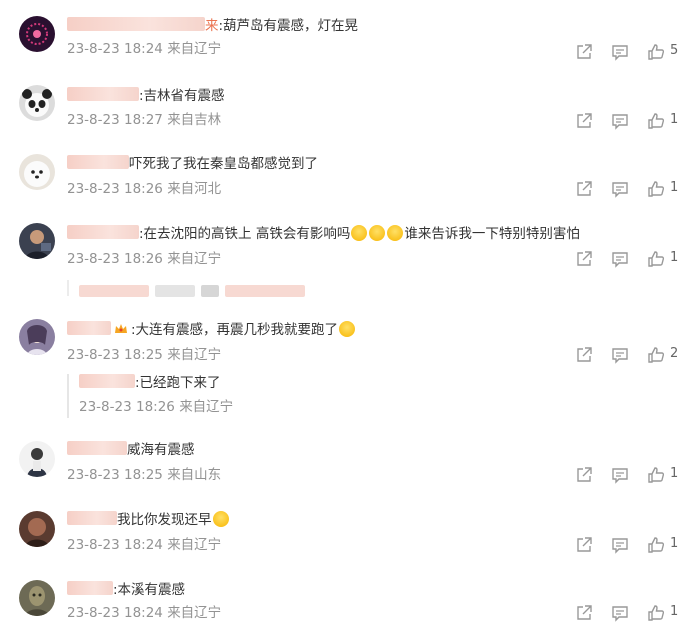 The image size is (699, 625). Describe the element at coordinates (349, 110) in the screenshot. I see `comment-item: :吉林省有震感 23-8-23 18:27 来自吉林 1` at that location.